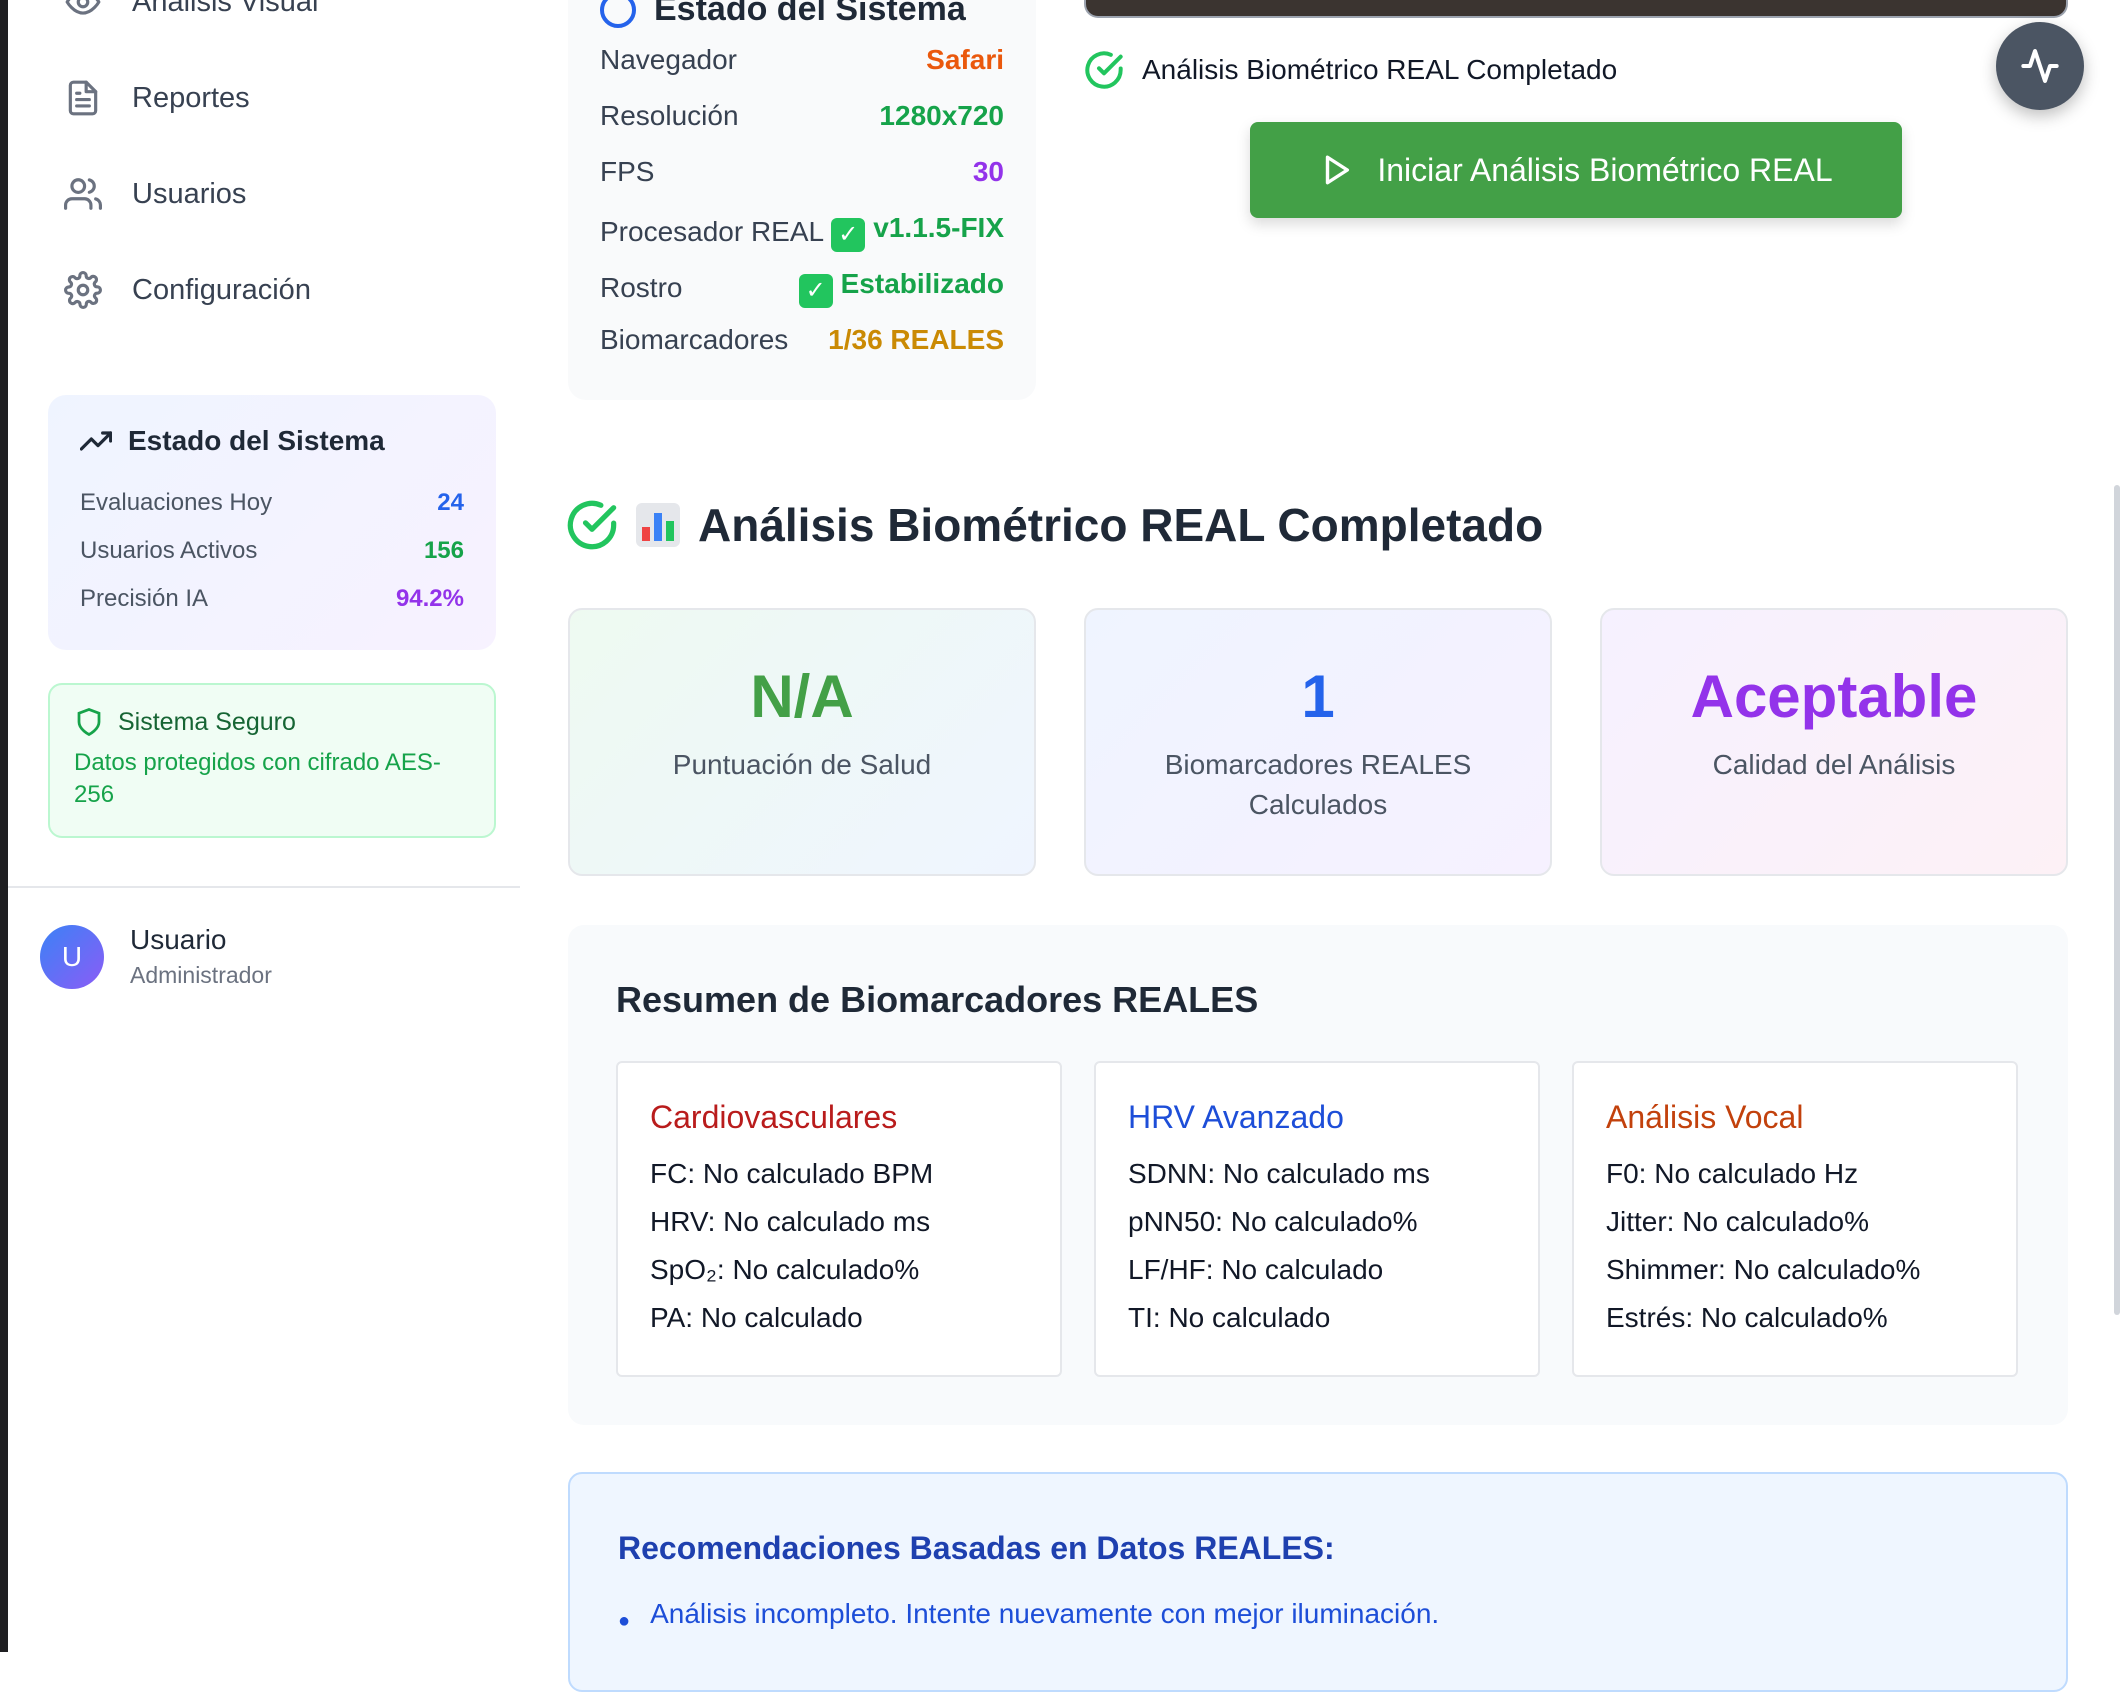 This screenshot has height=1692, width=2124. I want to click on avatar: U, so click(72, 956).